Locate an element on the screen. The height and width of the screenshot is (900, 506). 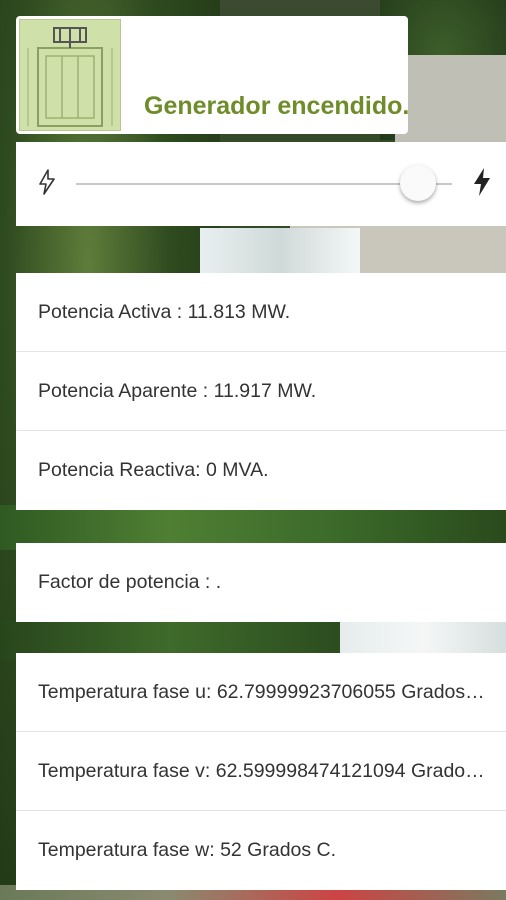
list-item: Potencia Activa : 11.813 MW. is located at coordinates (261, 312).